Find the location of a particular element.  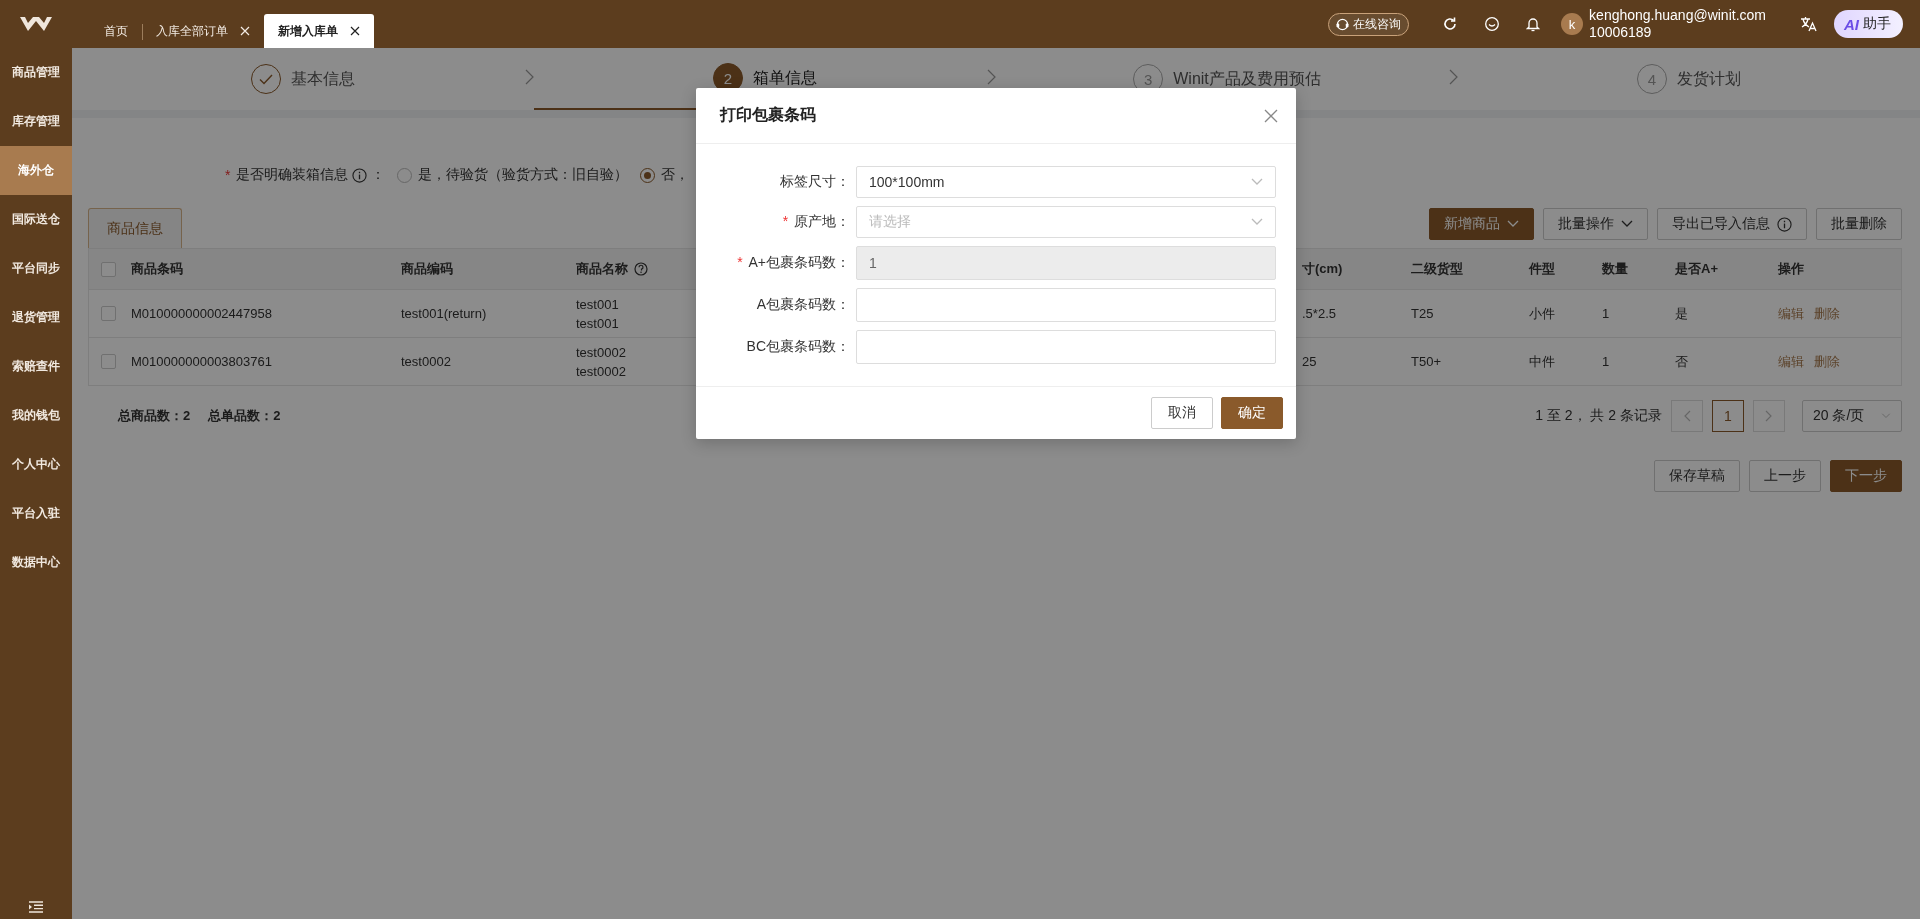

refresh-icon is located at coordinates (1450, 24).